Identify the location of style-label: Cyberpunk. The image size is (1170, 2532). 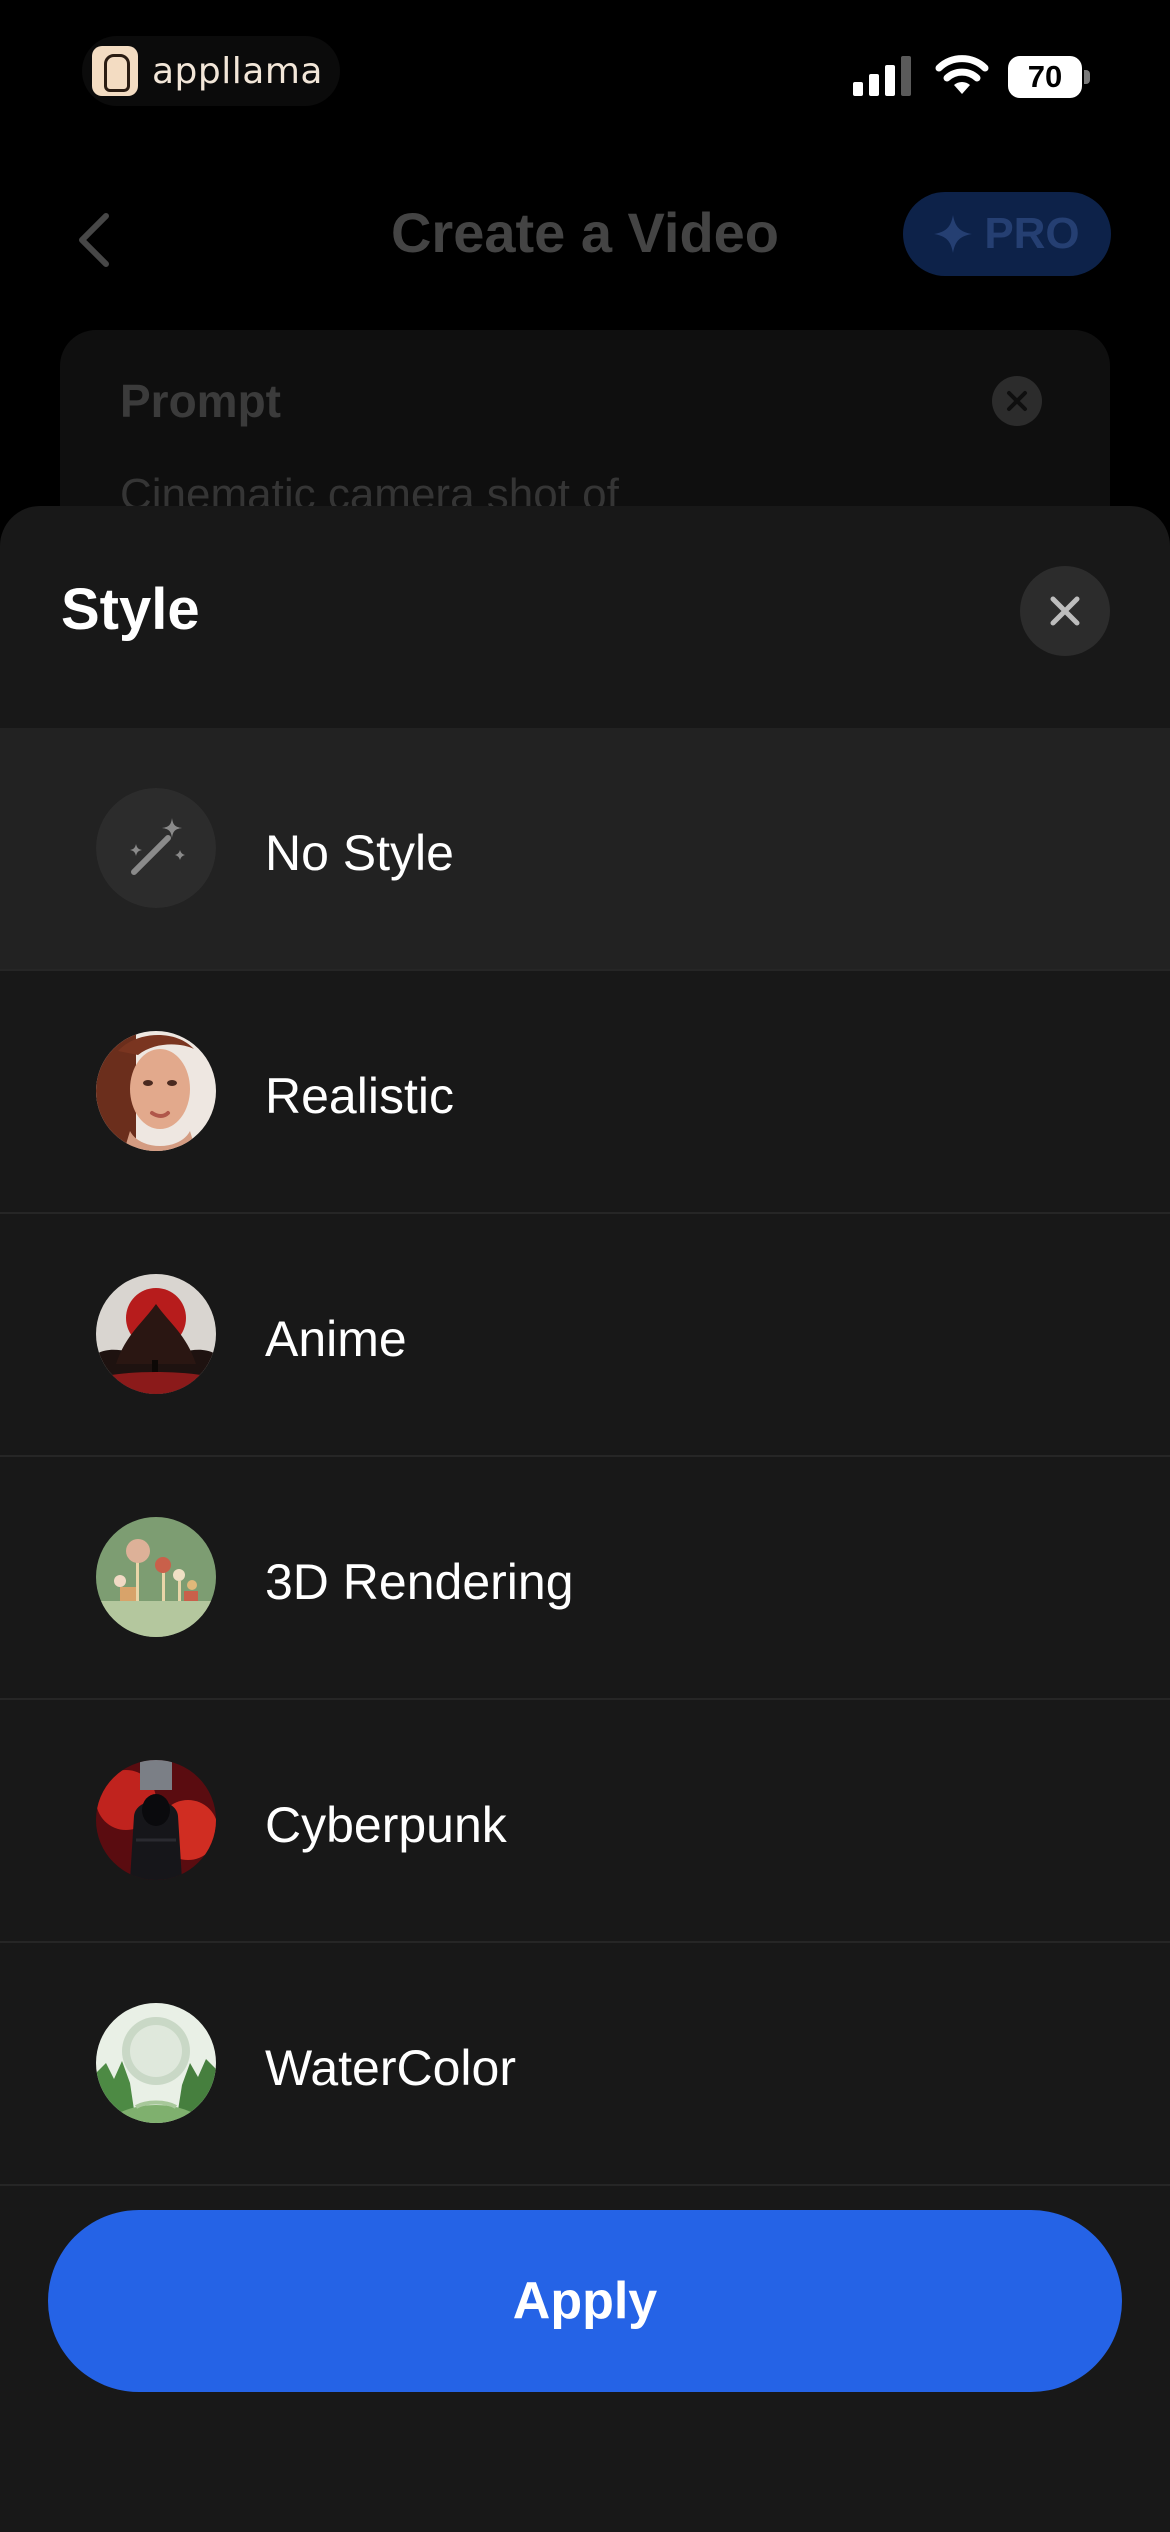
(386, 1825).